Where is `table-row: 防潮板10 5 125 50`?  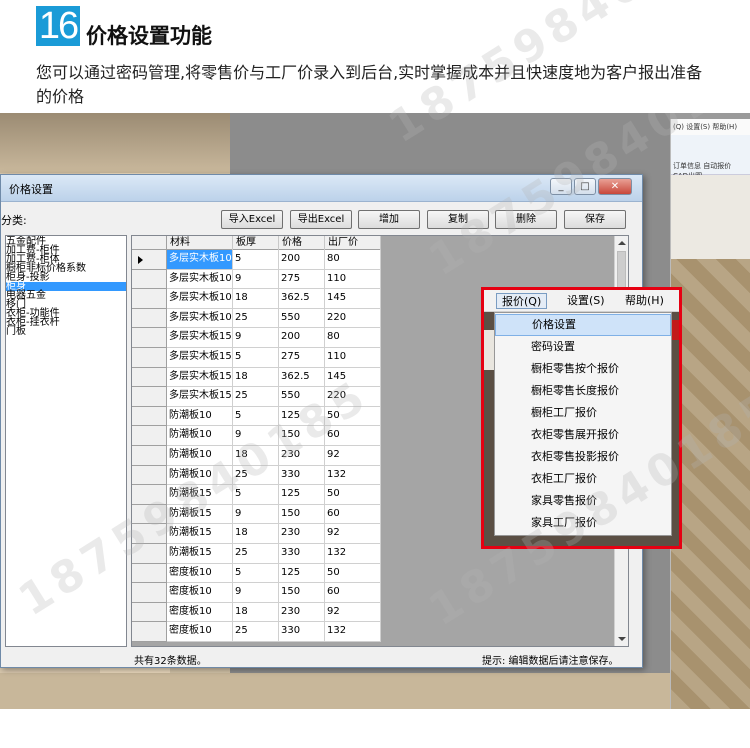
table-row: 防潮板10 5 125 50 is located at coordinates (274, 416).